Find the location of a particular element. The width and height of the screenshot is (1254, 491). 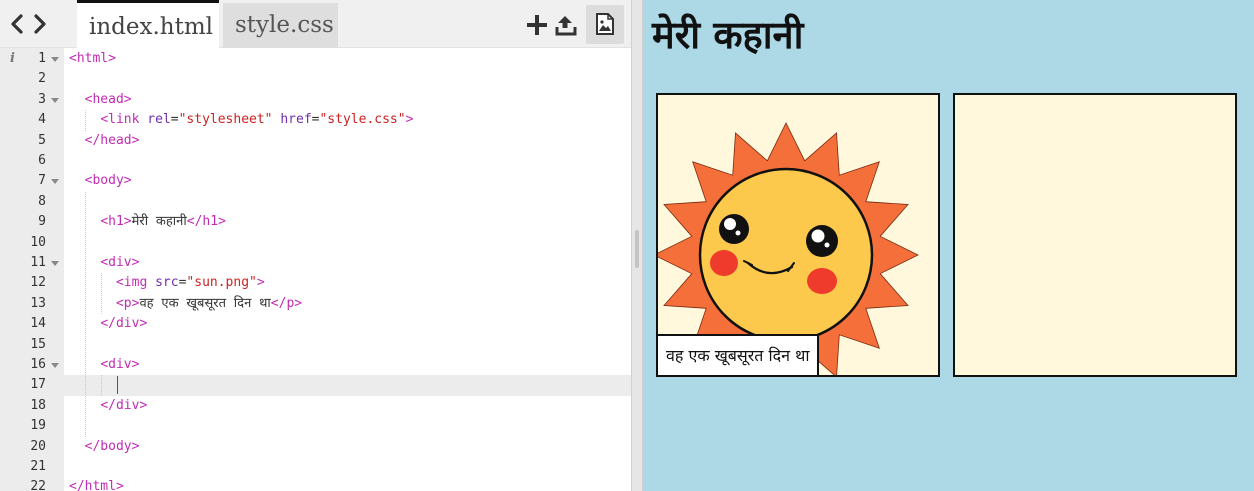

tab-index-html: index.html is located at coordinates (148, 24).